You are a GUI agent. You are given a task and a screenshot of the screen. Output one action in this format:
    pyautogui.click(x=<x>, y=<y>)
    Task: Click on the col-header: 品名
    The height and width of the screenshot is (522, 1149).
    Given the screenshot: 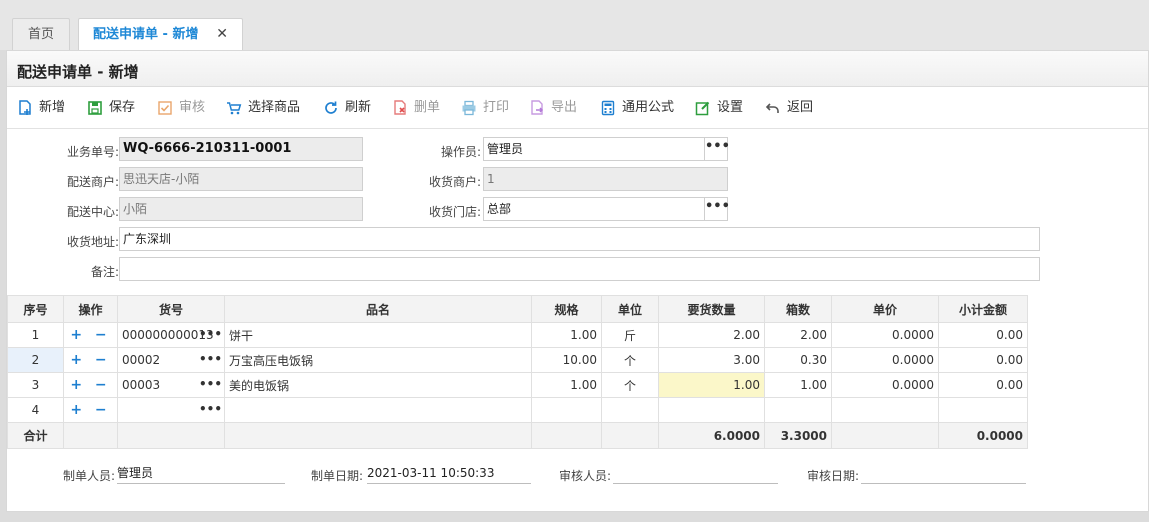 What is the action you would take?
    pyautogui.click(x=378, y=309)
    